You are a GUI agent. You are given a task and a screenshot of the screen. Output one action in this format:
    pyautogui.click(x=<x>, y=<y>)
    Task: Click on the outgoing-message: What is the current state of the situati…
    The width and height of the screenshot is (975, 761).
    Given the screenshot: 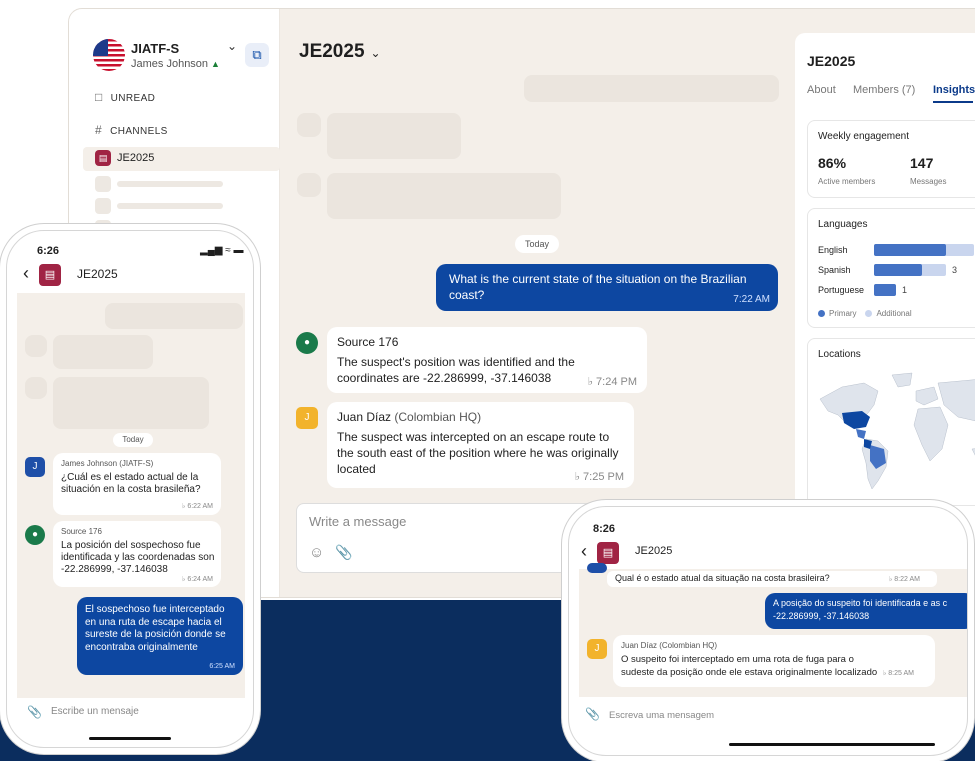 What is the action you would take?
    pyautogui.click(x=607, y=287)
    